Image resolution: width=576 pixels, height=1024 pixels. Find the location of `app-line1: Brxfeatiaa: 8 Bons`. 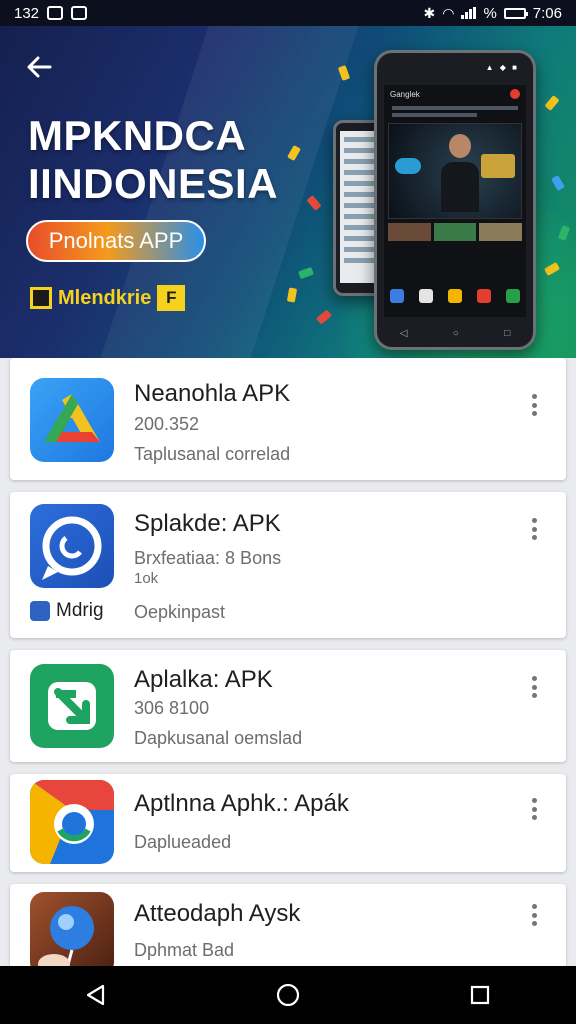

app-line1: Brxfeatiaa: 8 Bons is located at coordinates (208, 558).